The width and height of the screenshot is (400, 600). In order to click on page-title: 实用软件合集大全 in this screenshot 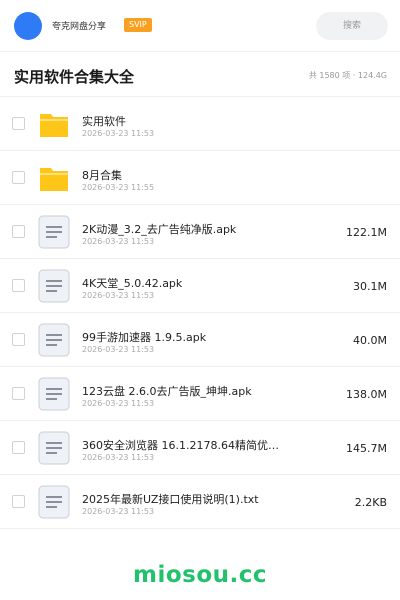, I will do `click(74, 77)`.